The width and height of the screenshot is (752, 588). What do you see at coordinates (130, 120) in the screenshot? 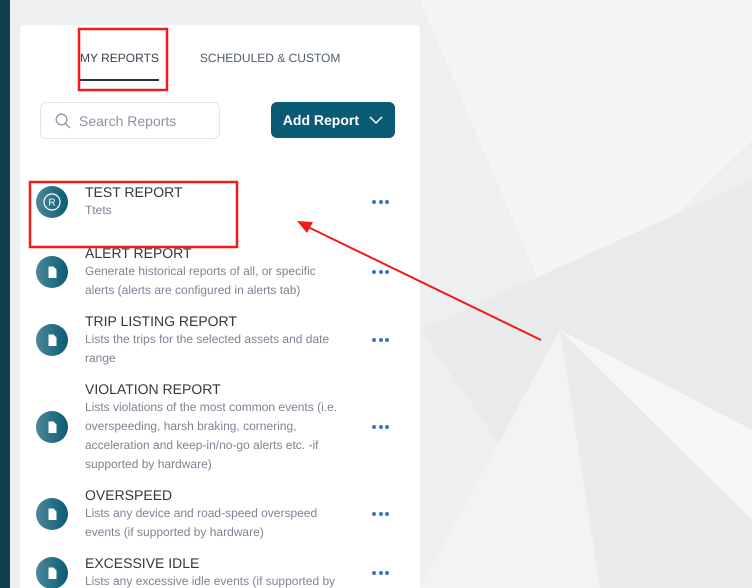
I see `search-field: Search Reports` at bounding box center [130, 120].